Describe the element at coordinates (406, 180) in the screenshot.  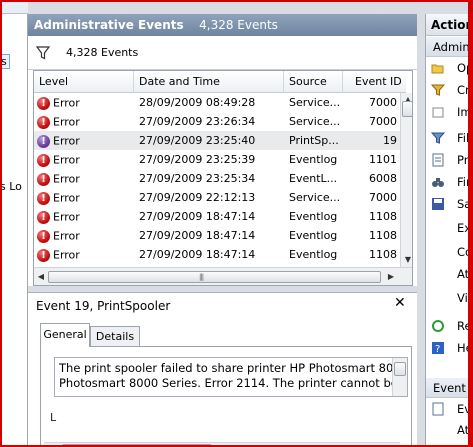
I see `table-vertical-scrollbar: ▲ ▼` at that location.